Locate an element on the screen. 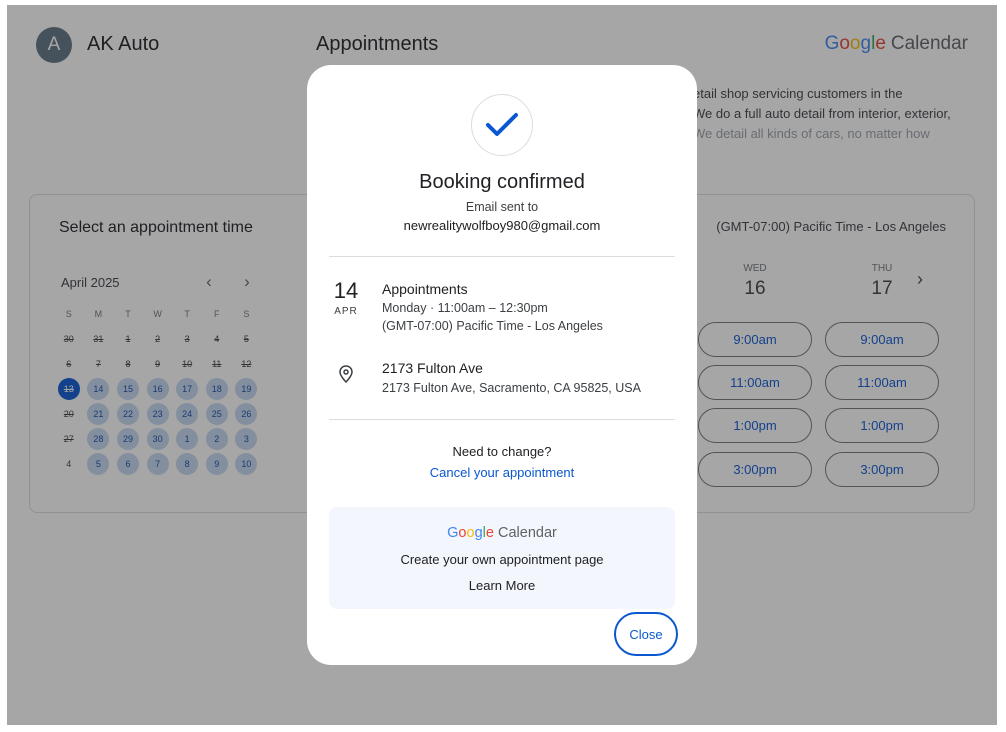 This screenshot has width=1006, height=732. check-icon is located at coordinates (502, 125).